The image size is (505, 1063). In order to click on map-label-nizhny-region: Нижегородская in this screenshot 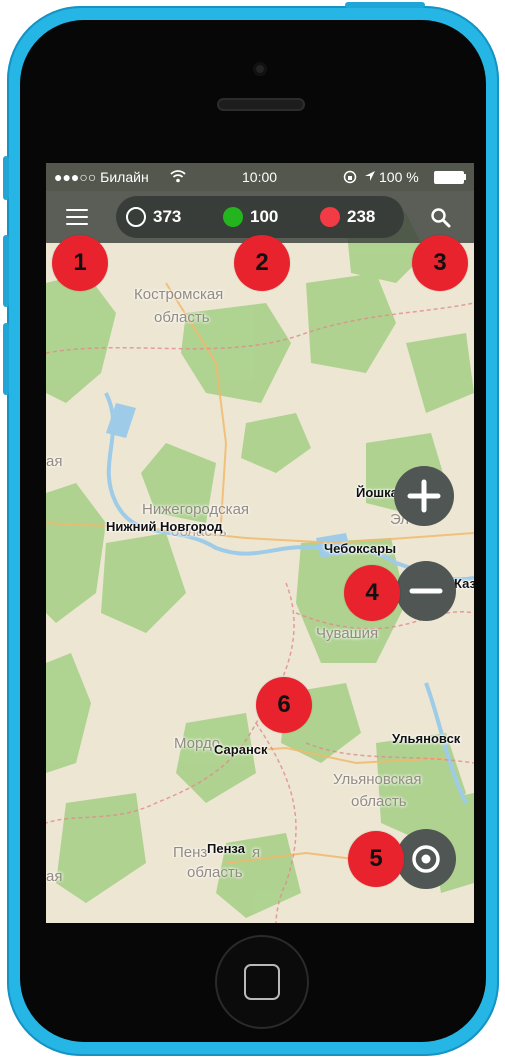, I will do `click(196, 509)`.